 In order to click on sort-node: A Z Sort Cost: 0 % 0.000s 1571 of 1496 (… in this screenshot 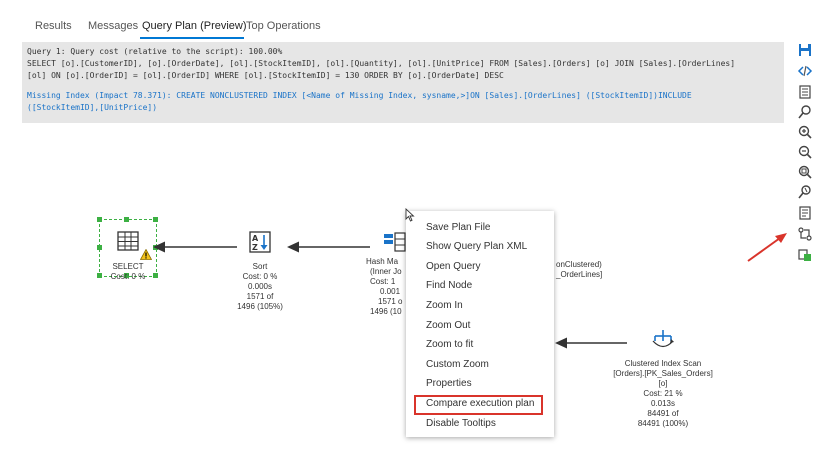, I will do `click(260, 271)`.